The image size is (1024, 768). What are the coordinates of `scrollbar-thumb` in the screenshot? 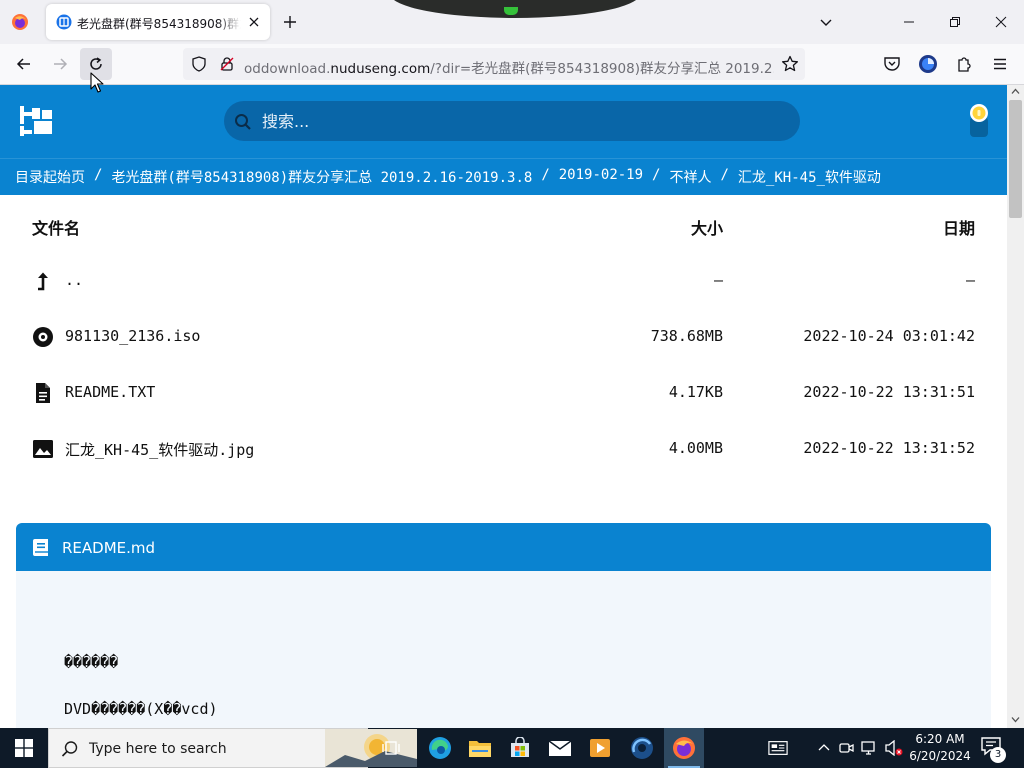 It's located at (1015, 159).